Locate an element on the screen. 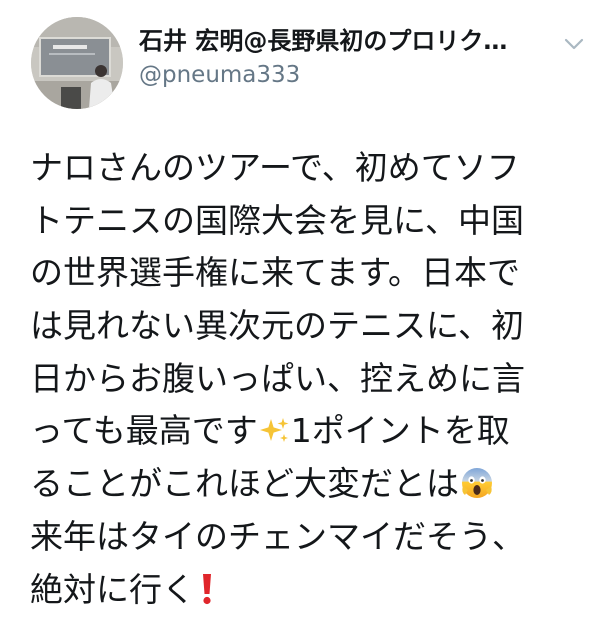 This screenshot has height=640, width=611. author-names: 石井 宏明@長野県初のプロリク… @pneuma333 is located at coordinates (349, 57).